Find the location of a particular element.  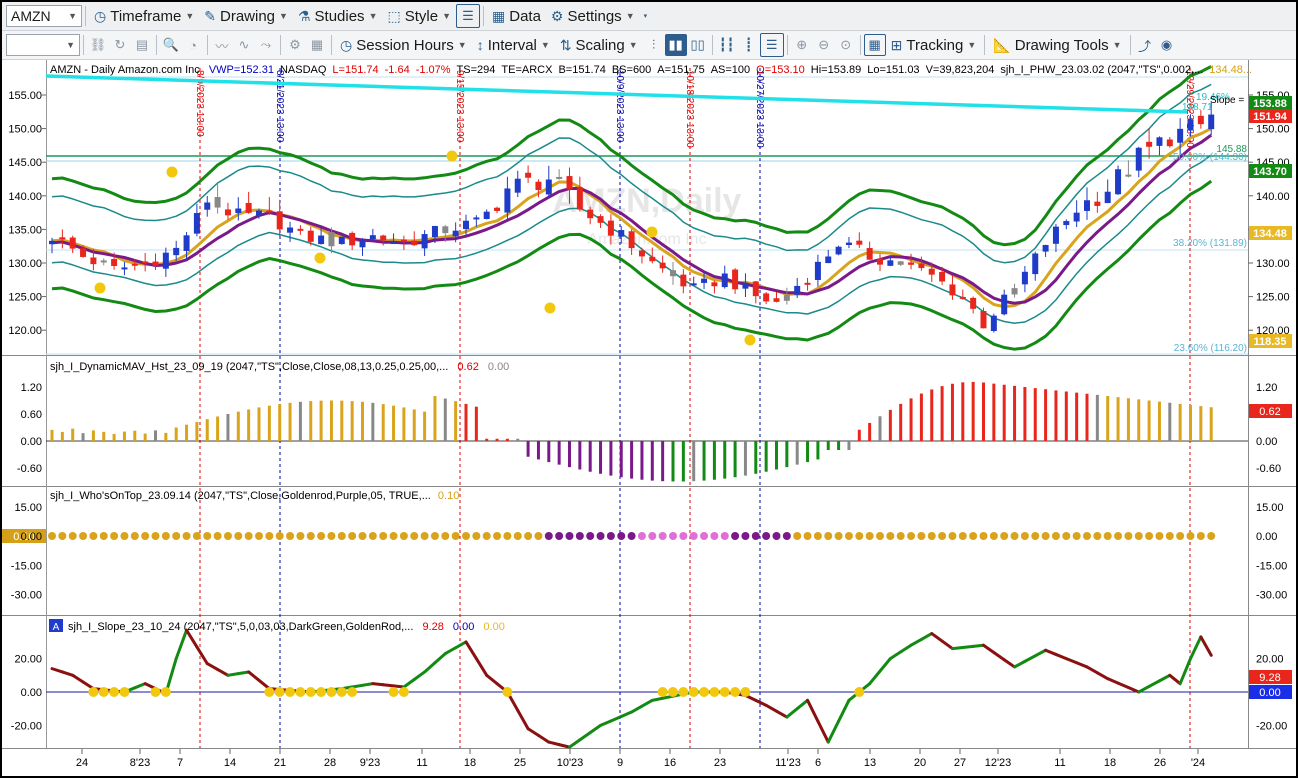

time-tick-label: 28 is located at coordinates (330, 763).